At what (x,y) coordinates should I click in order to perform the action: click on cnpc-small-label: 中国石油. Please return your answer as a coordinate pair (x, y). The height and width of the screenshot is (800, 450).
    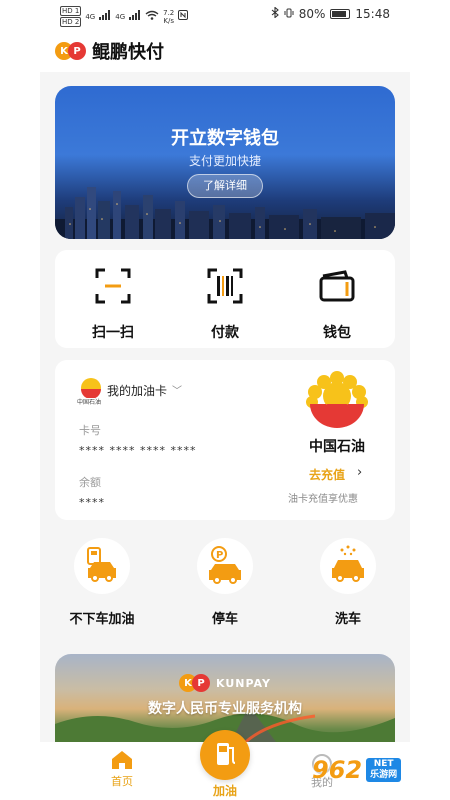
    Looking at the image, I should click on (89, 402).